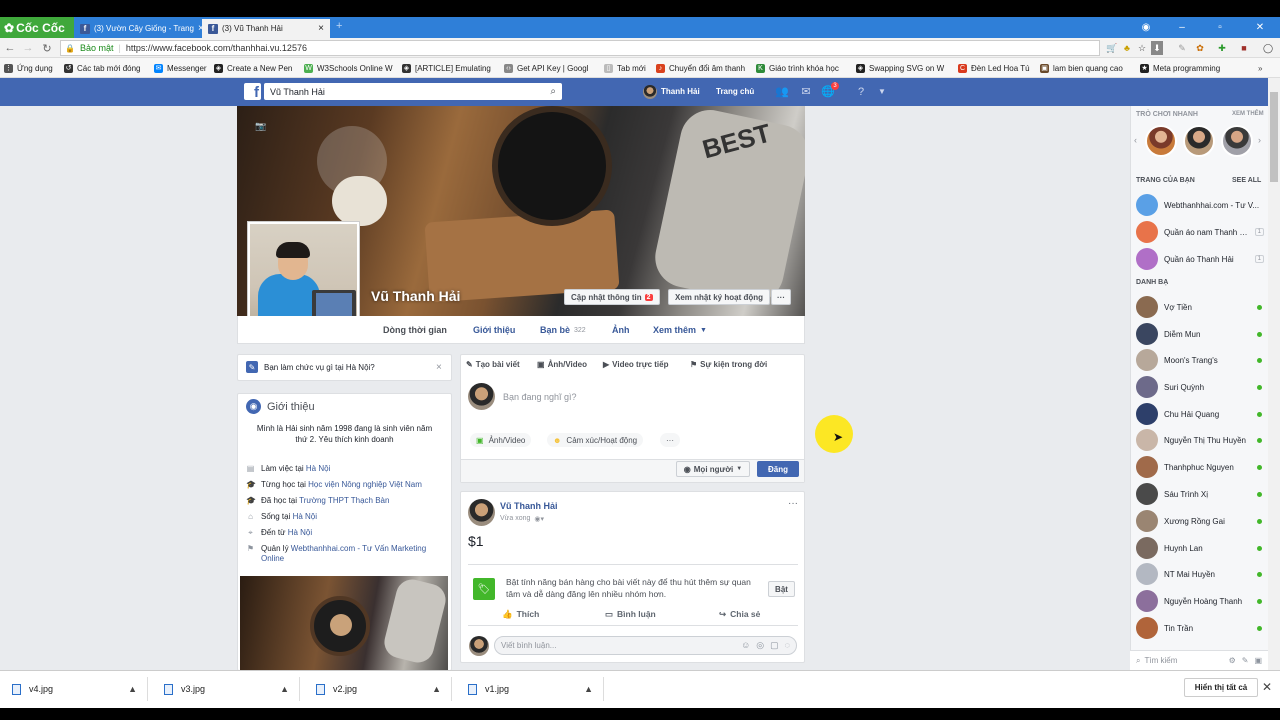 The width and height of the screenshot is (1280, 720). What do you see at coordinates (349, 68) in the screenshot?
I see `bookmark-w3schools: W W3Schools Online W` at bounding box center [349, 68].